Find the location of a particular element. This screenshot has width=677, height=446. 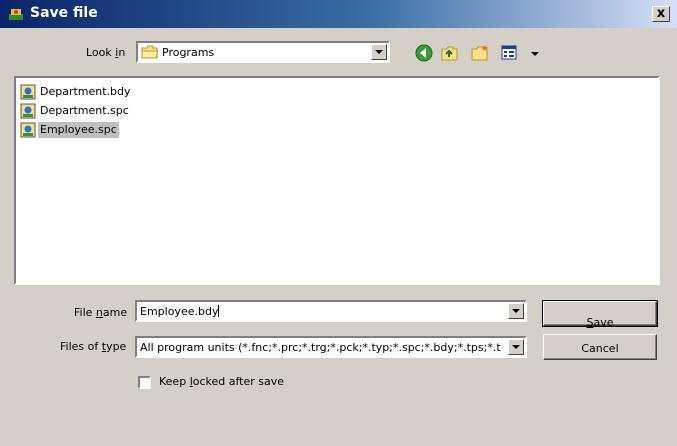

look-in-dropdown-button is located at coordinates (379, 52).